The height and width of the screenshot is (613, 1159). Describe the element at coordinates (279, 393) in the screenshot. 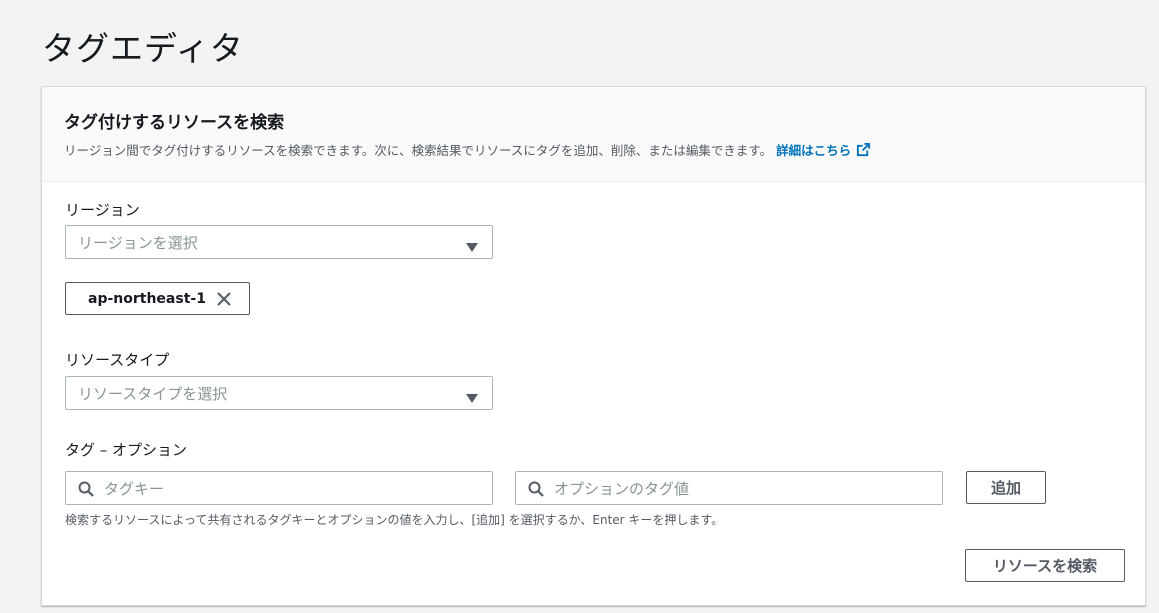

I see `resource-type-select: リソースタイプを選択` at that location.